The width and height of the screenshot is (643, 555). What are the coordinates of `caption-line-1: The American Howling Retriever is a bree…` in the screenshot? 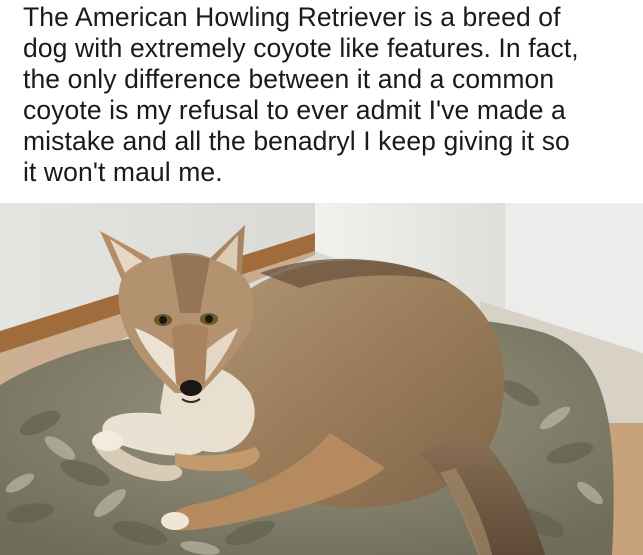 It's located at (292, 17).